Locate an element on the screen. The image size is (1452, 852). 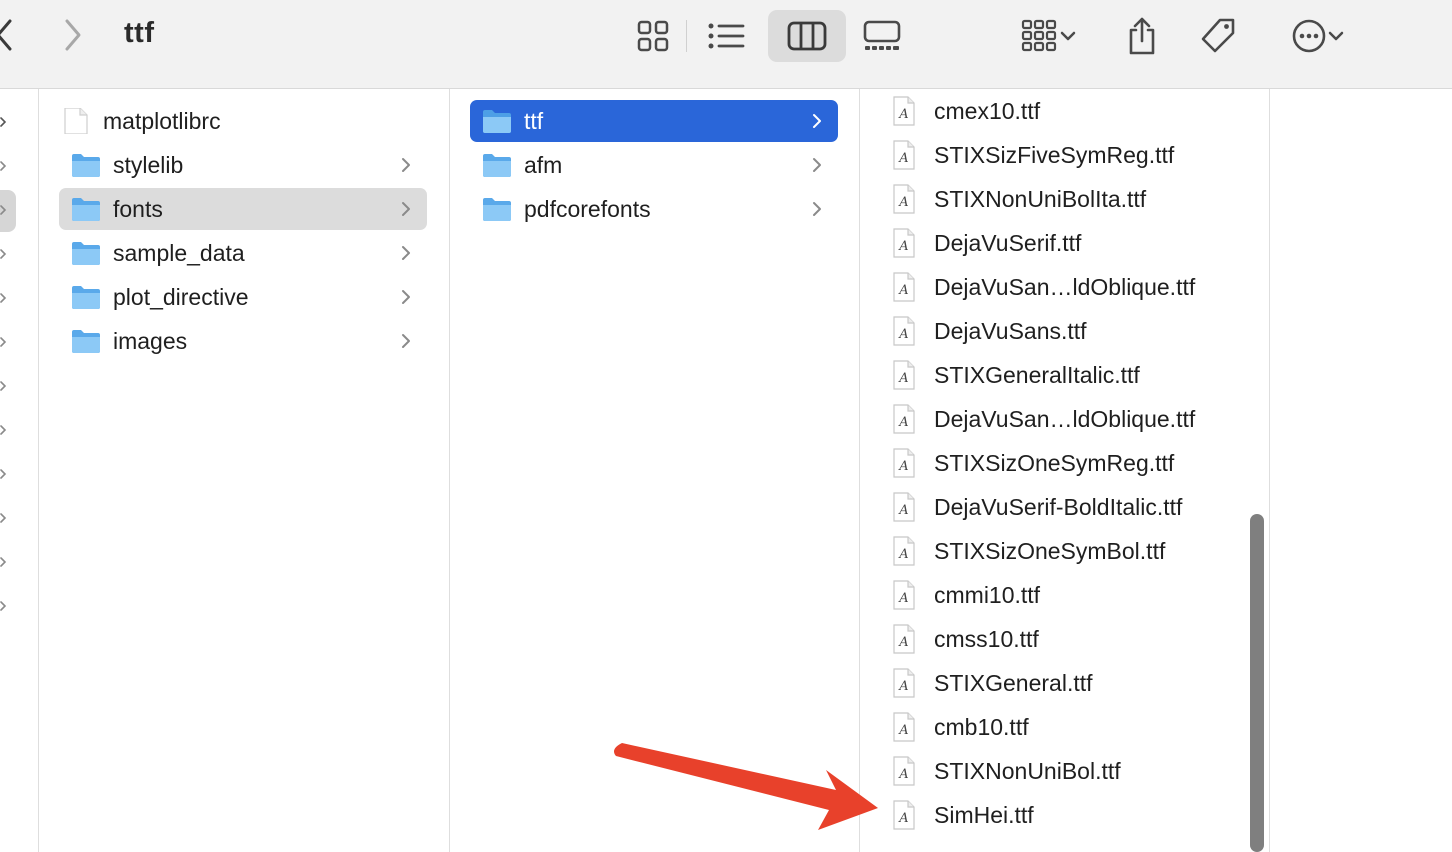
list-item-matplotlibrc: matplotlibrc is located at coordinates (238, 121).